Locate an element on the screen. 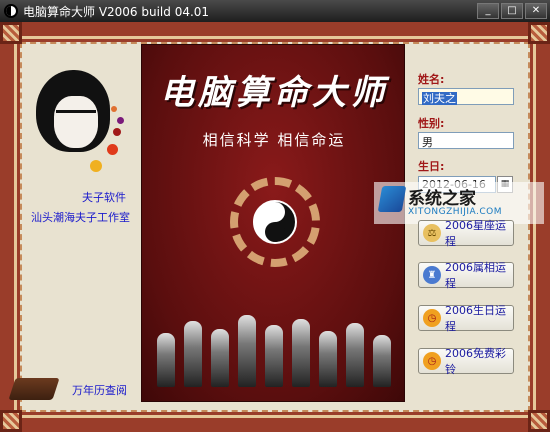 This screenshot has height=432, width=550. taiji-icon is located at coordinates (275, 222).